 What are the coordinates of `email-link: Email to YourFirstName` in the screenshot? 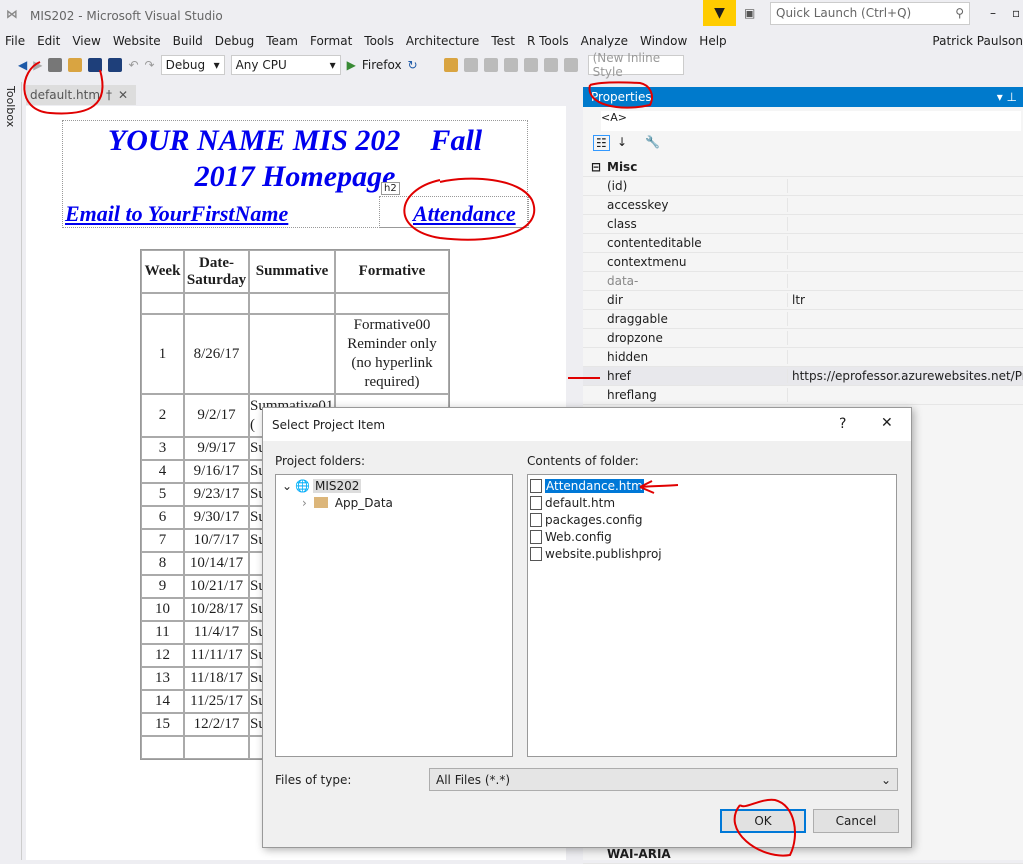 It's located at (176, 214).